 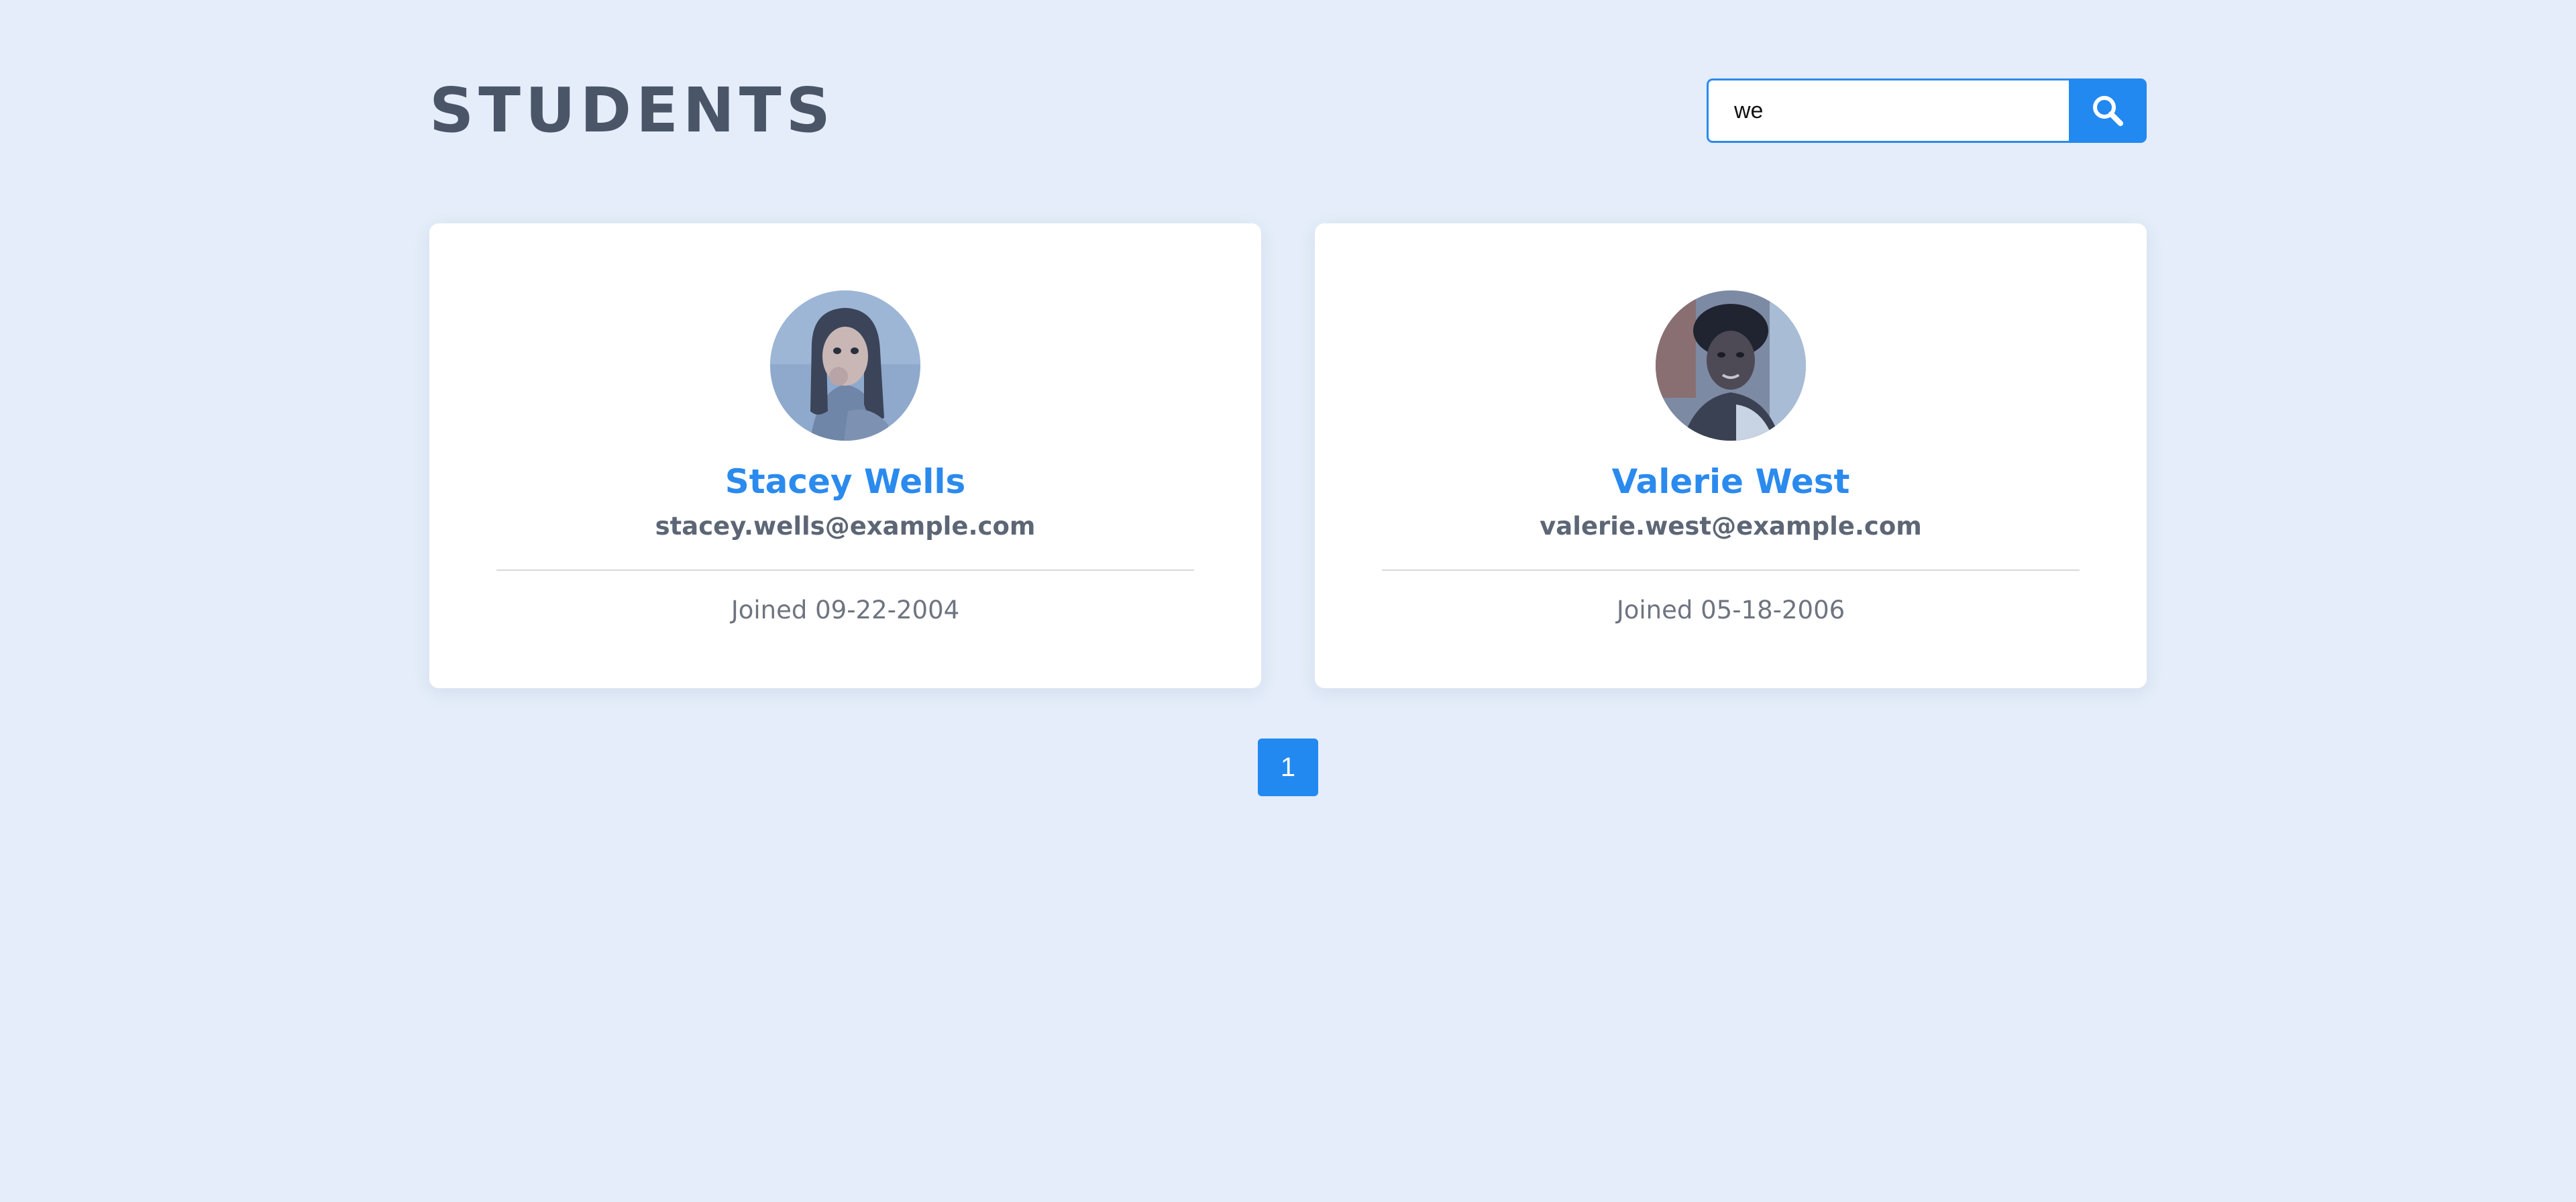 What do you see at coordinates (845, 610) in the screenshot?
I see `joined-date: Joined 09-22-2004` at bounding box center [845, 610].